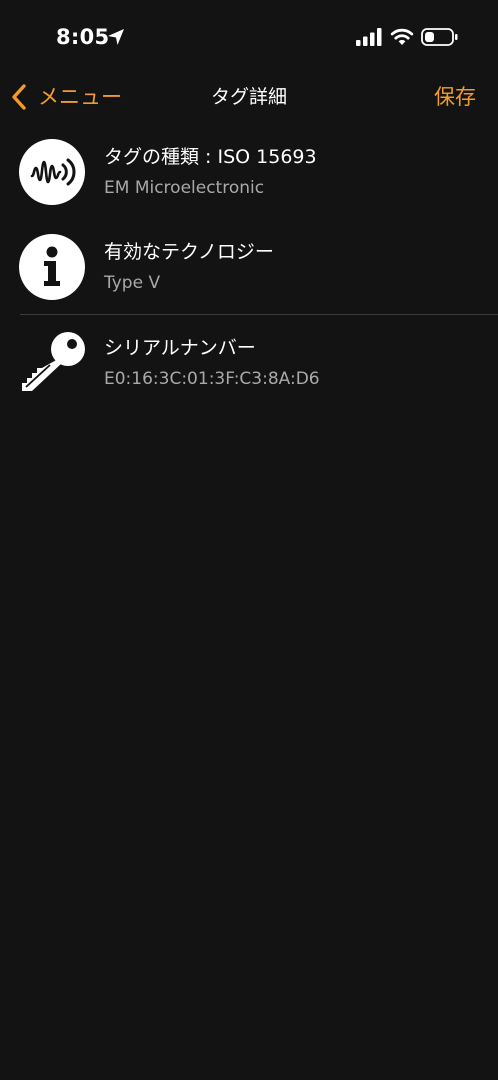 This screenshot has height=1080, width=498. I want to click on technology-title: 有効なテクノロジー, so click(189, 252).